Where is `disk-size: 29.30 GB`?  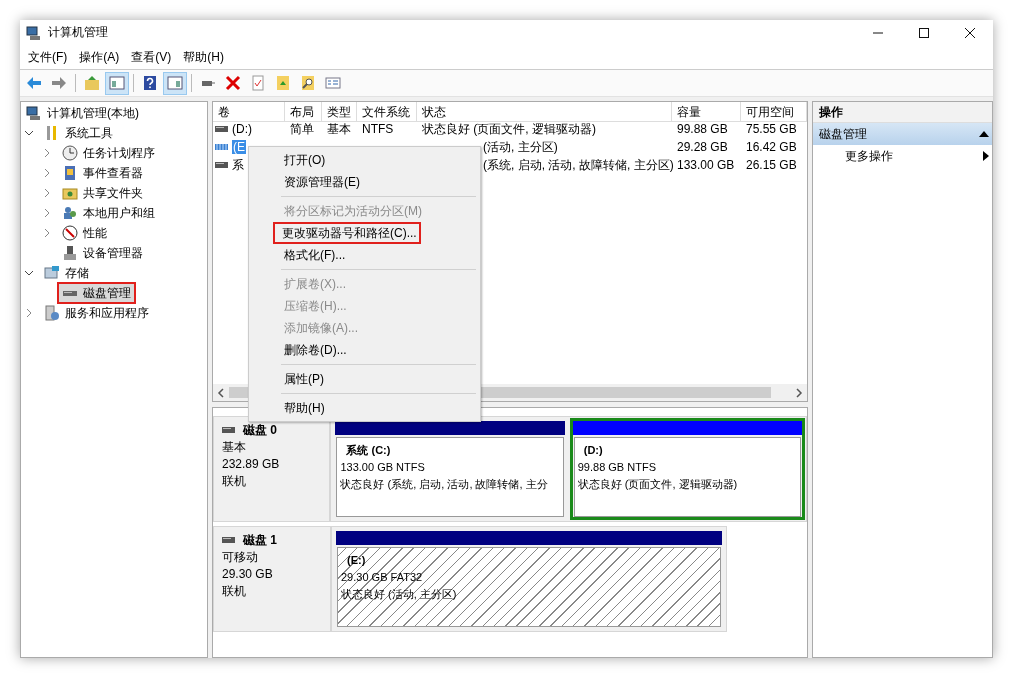
disk-size: 29.30 GB is located at coordinates (248, 574).